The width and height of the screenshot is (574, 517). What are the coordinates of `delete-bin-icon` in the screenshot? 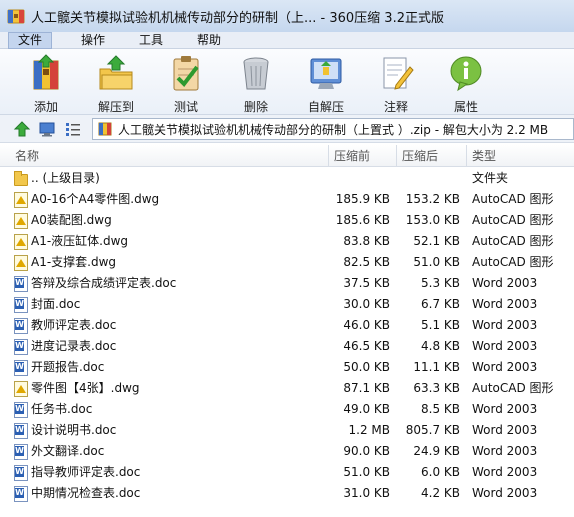 It's located at (256, 73).